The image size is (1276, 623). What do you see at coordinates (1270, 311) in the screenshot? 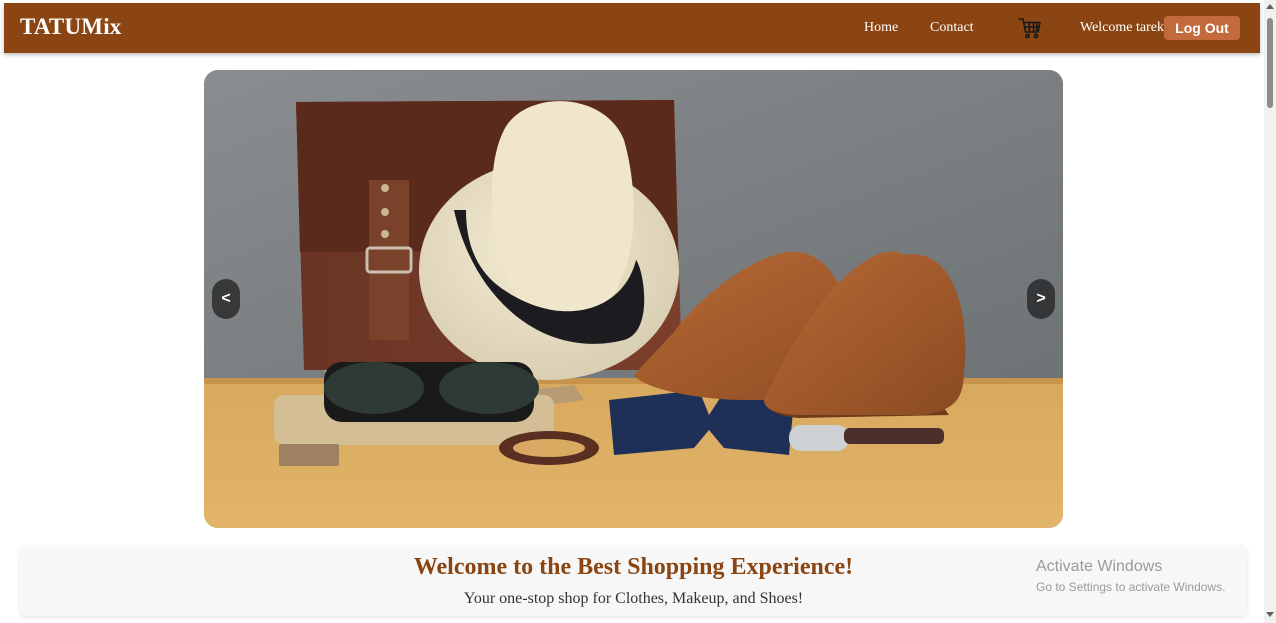
I see `page-scrollbar` at bounding box center [1270, 311].